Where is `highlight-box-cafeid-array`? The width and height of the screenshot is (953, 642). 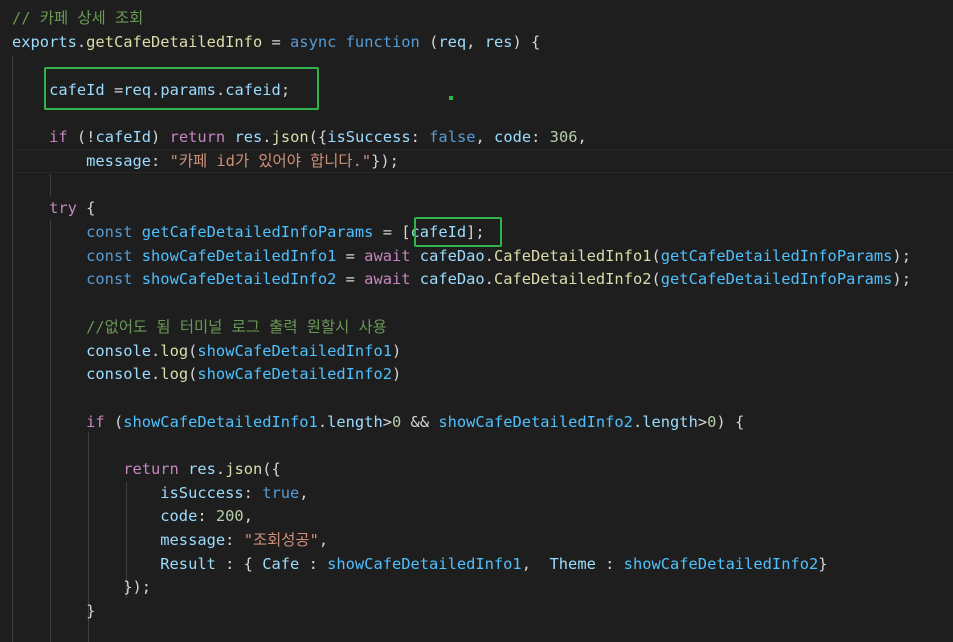 highlight-box-cafeid-array is located at coordinates (458, 232).